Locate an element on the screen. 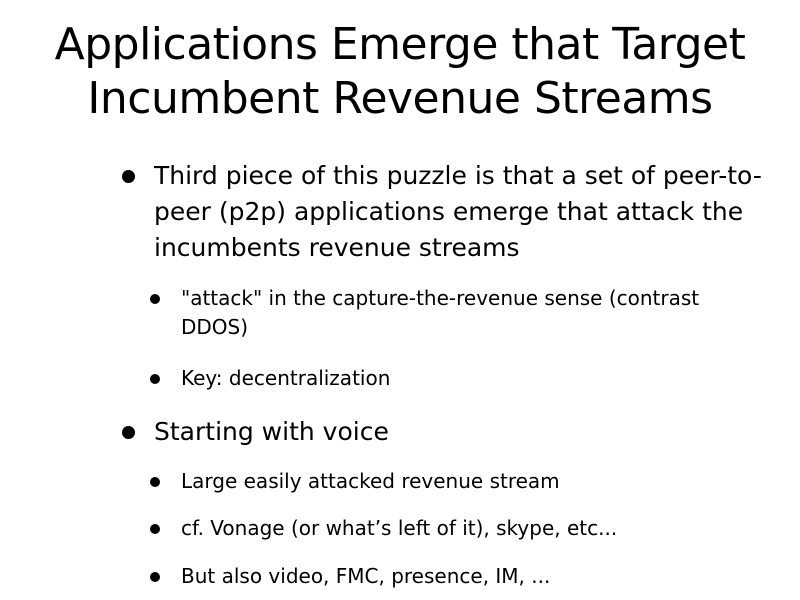 Image resolution: width=800 pixels, height=600 pixels. sub-bullet-large-revenue: Large easily attacked revenue stream is located at coordinates (455, 481).